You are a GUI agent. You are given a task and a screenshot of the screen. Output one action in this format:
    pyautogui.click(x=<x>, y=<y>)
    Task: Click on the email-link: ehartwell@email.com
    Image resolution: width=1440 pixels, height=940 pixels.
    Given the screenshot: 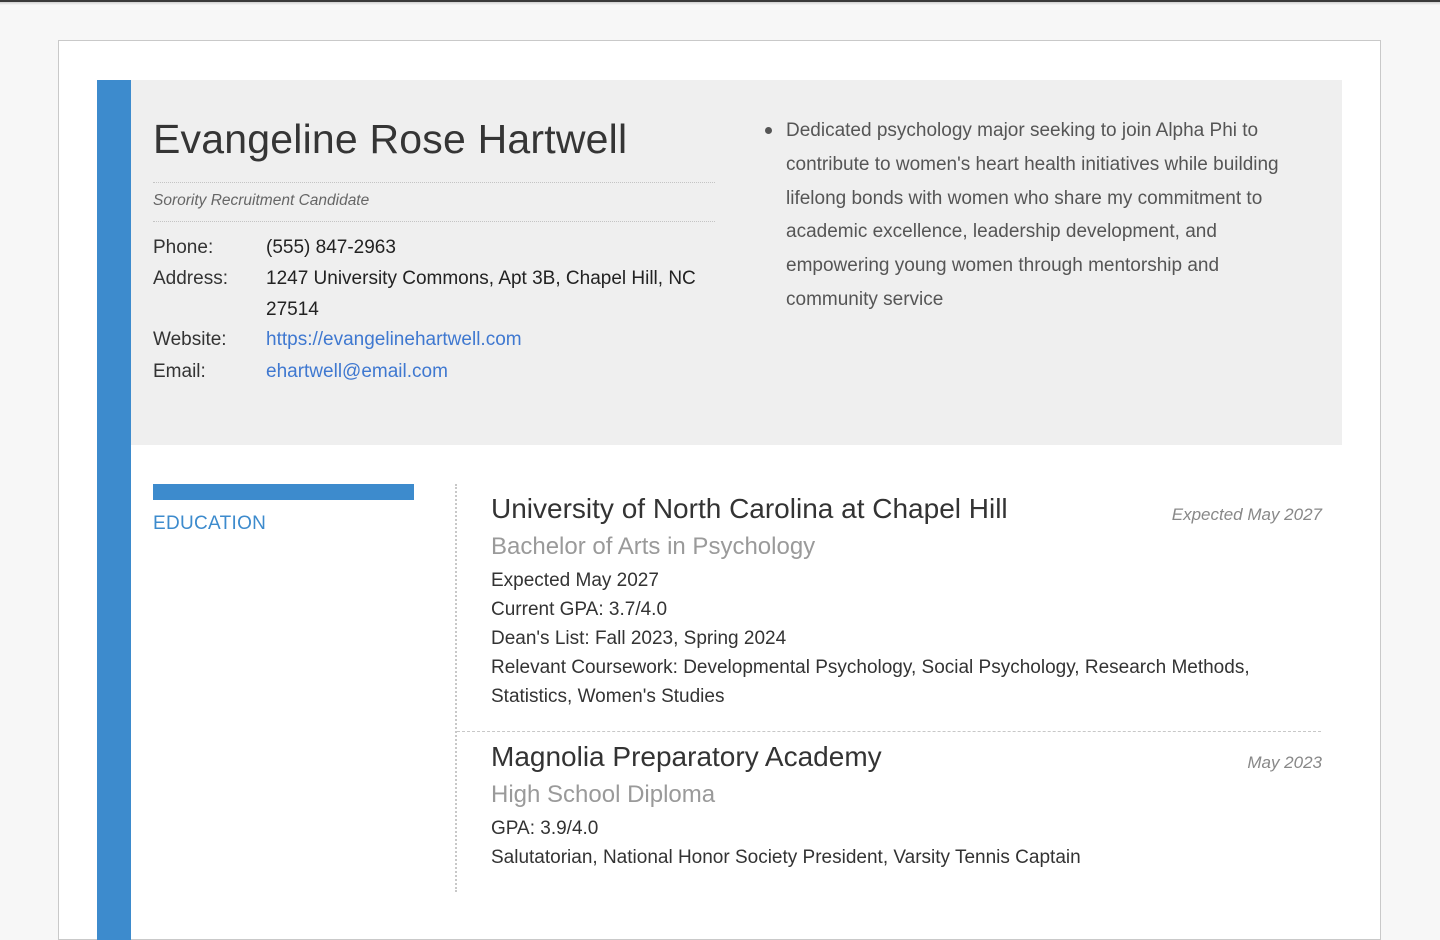 What is the action you would take?
    pyautogui.click(x=357, y=372)
    